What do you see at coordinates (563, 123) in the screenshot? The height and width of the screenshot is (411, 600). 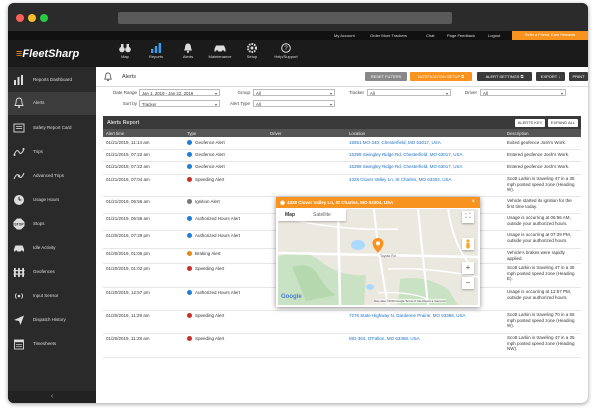 I see `expand-all-button: EXPAND ALL` at bounding box center [563, 123].